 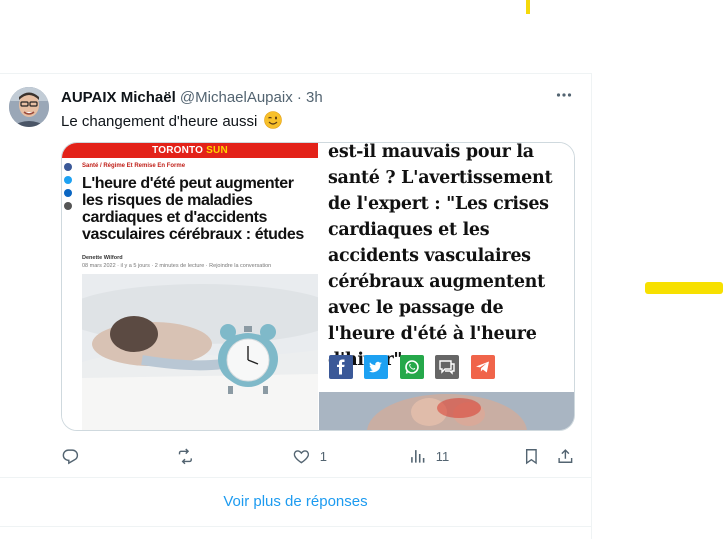 I want to click on alarm-clock-photo, so click(x=200, y=352).